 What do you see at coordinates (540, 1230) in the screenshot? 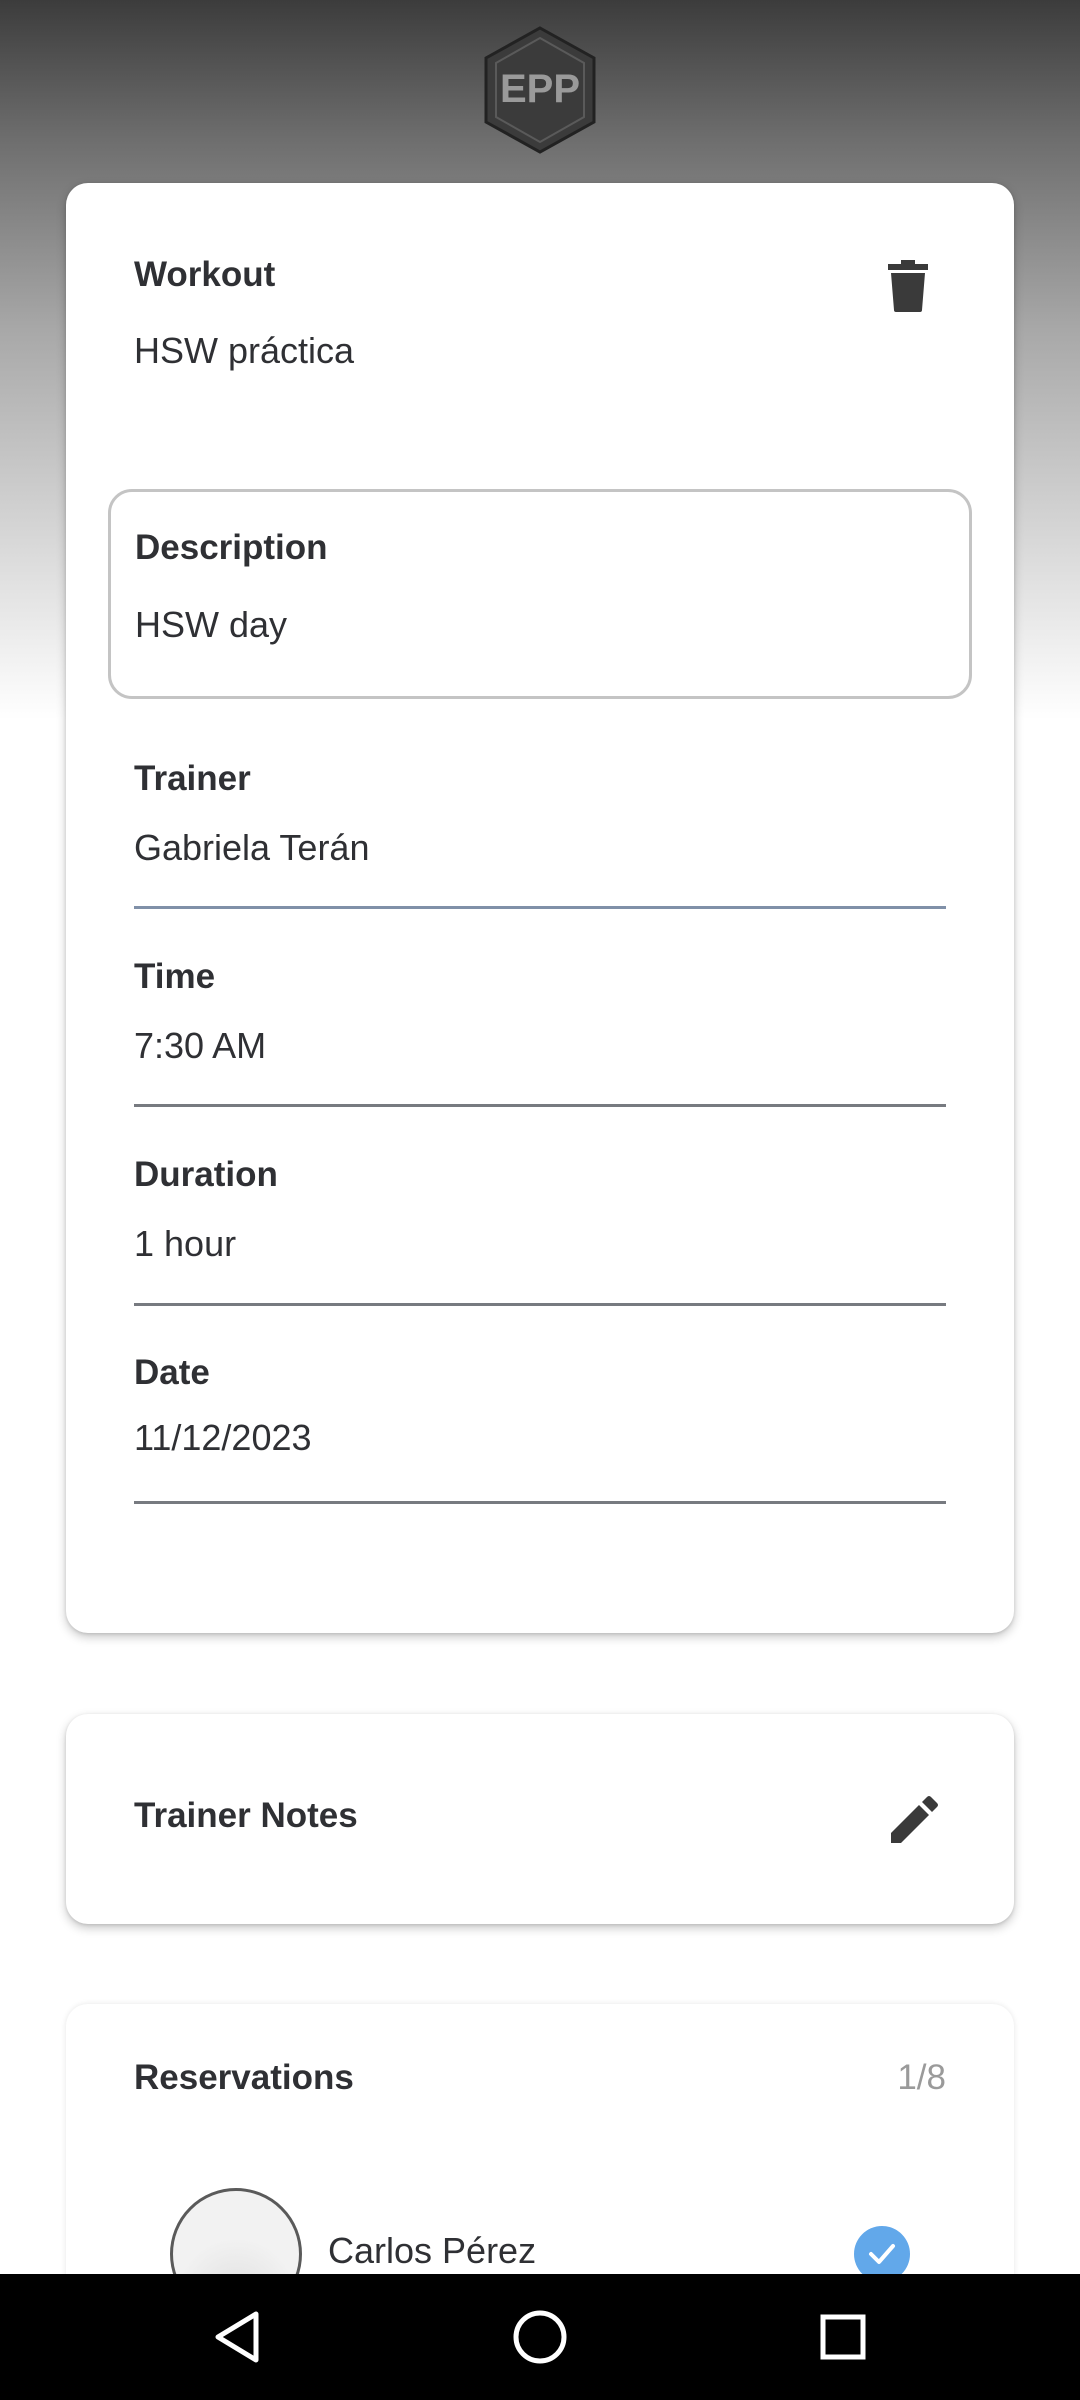
I see `duration-field: Duration 1 hour` at bounding box center [540, 1230].